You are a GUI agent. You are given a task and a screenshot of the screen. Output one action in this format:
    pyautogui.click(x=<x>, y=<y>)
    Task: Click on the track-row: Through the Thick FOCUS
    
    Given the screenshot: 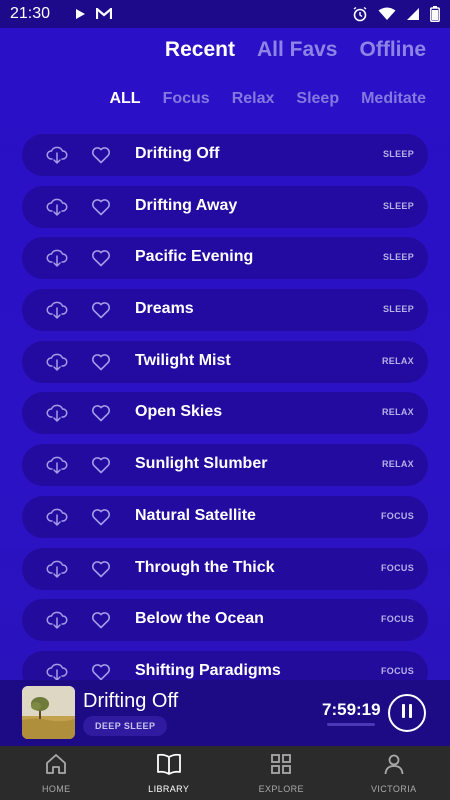 What is the action you would take?
    pyautogui.click(x=225, y=568)
    